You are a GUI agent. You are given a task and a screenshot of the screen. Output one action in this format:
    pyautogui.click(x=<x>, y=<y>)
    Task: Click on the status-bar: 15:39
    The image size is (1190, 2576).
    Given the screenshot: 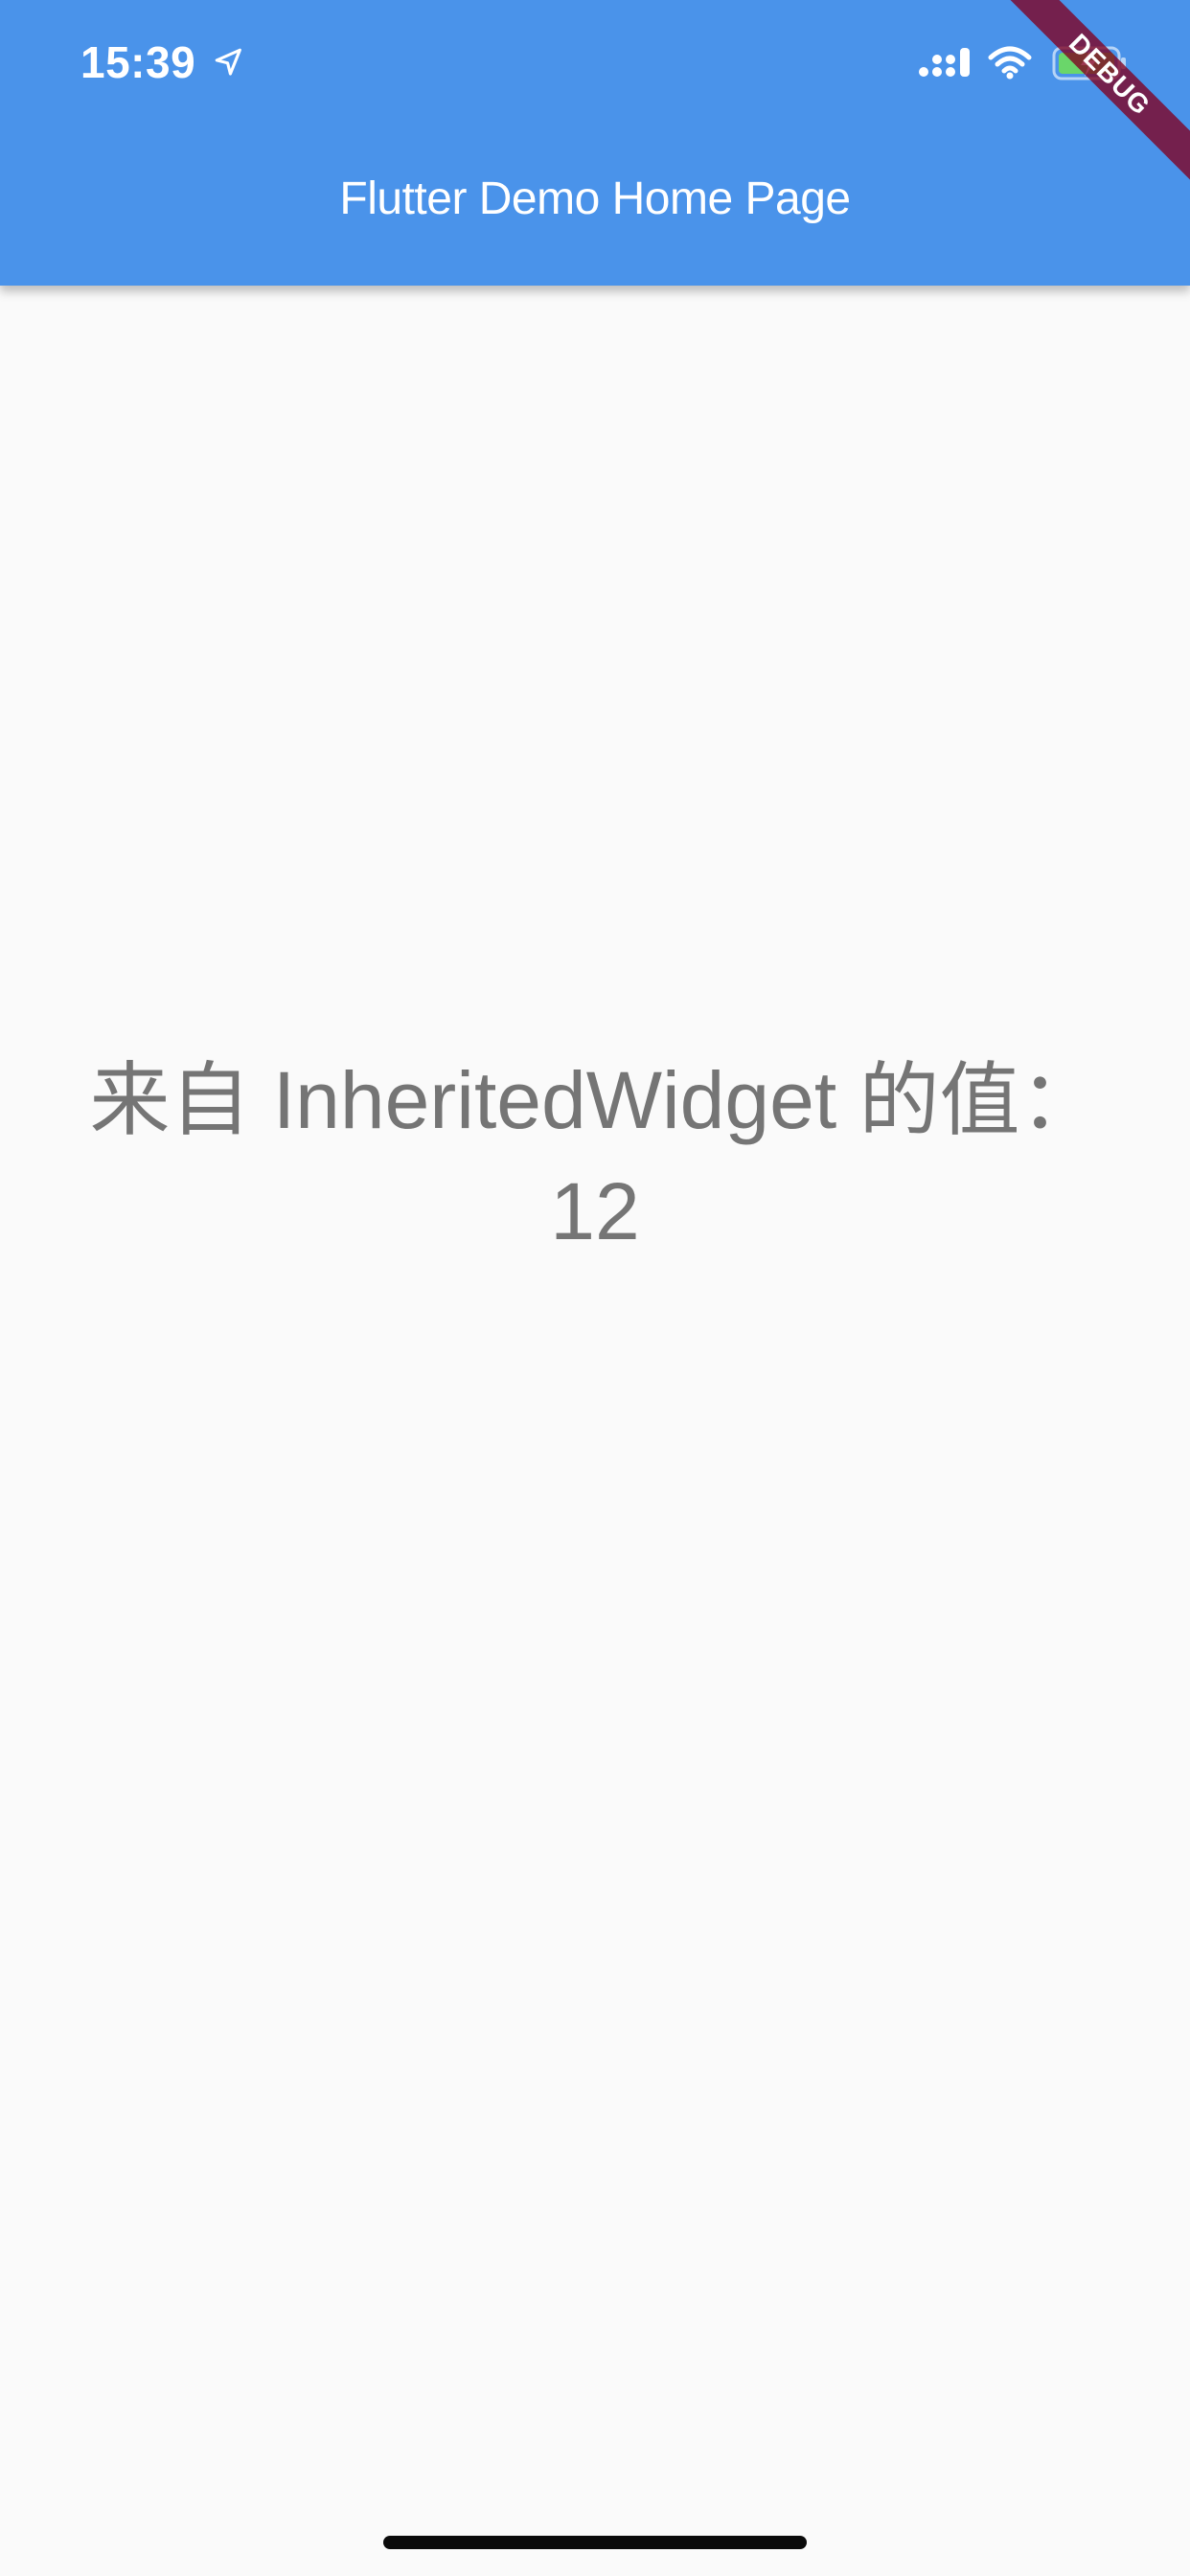 What is the action you would take?
    pyautogui.click(x=595, y=63)
    